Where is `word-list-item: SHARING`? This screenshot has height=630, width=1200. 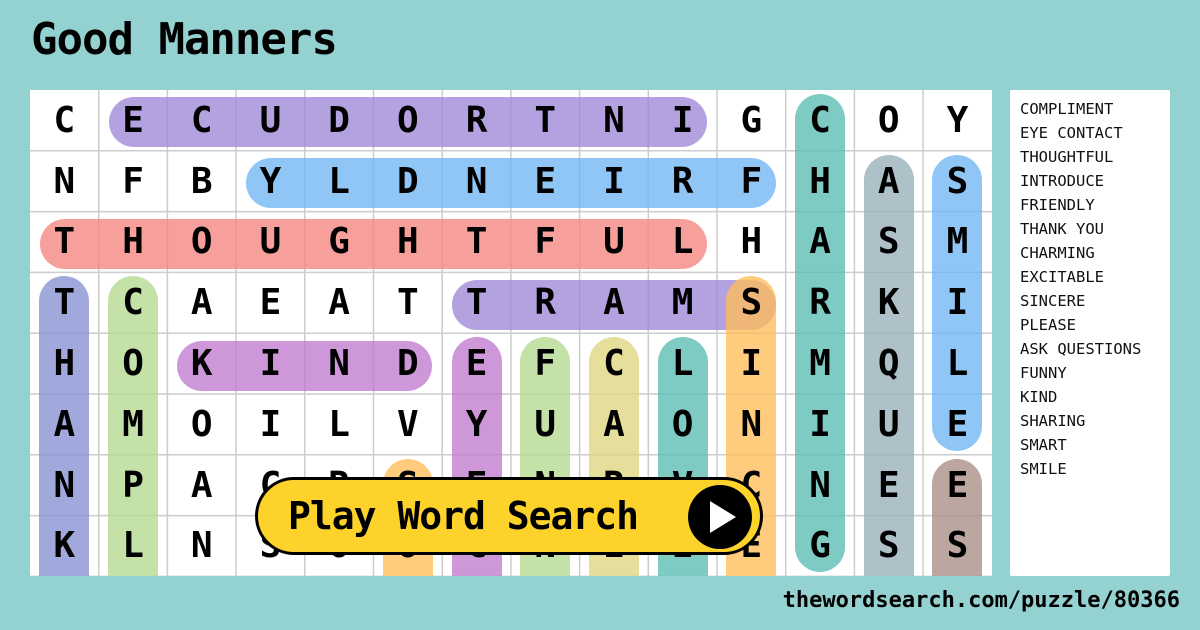
word-list-item: SHARING is located at coordinates (1053, 421).